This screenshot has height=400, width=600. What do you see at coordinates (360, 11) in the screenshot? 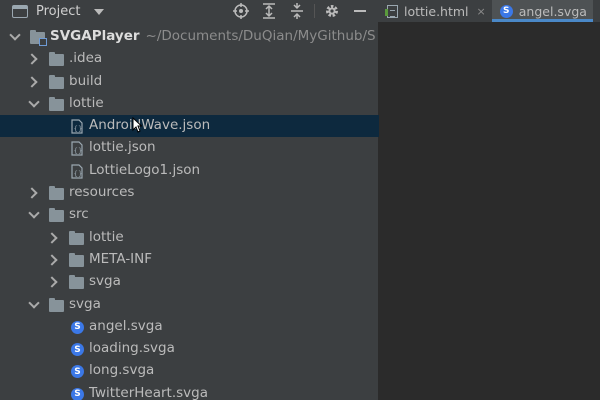
I see `minimize-icon` at bounding box center [360, 11].